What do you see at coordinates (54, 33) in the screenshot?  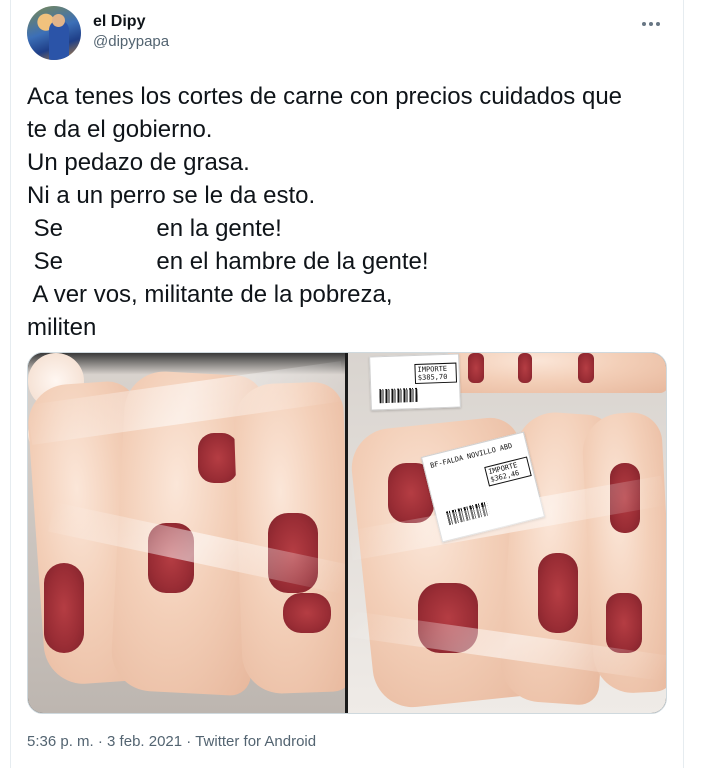 I see `avatar` at bounding box center [54, 33].